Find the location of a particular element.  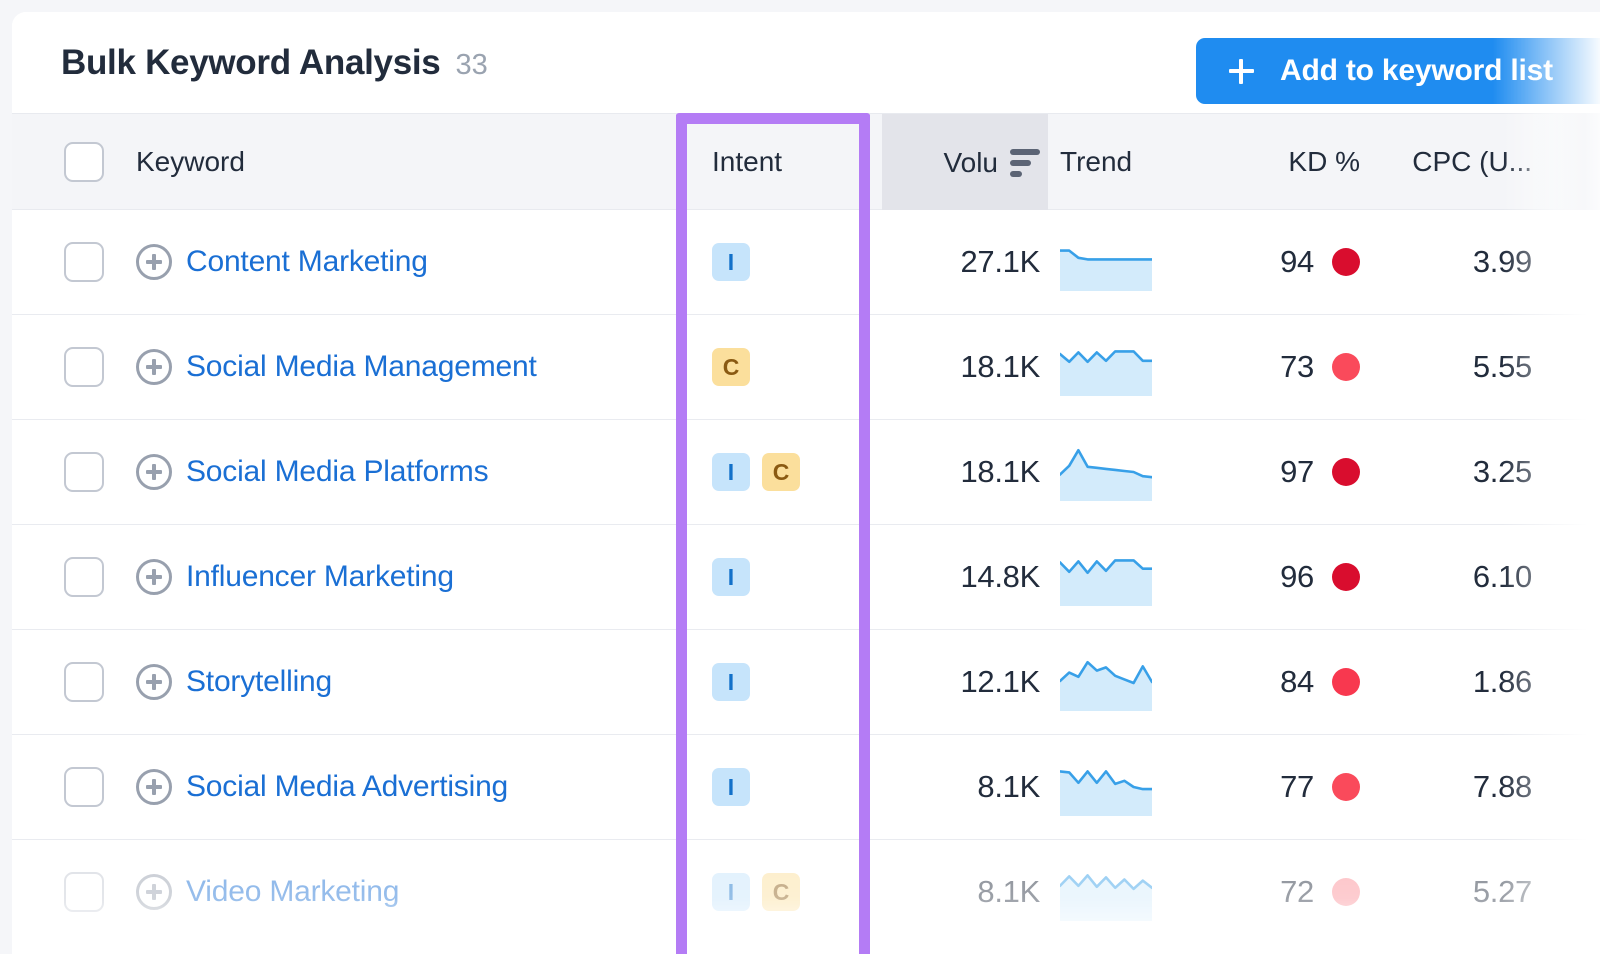

add-to-keyword-list-button: Add to keyword list is located at coordinates (1398, 71).